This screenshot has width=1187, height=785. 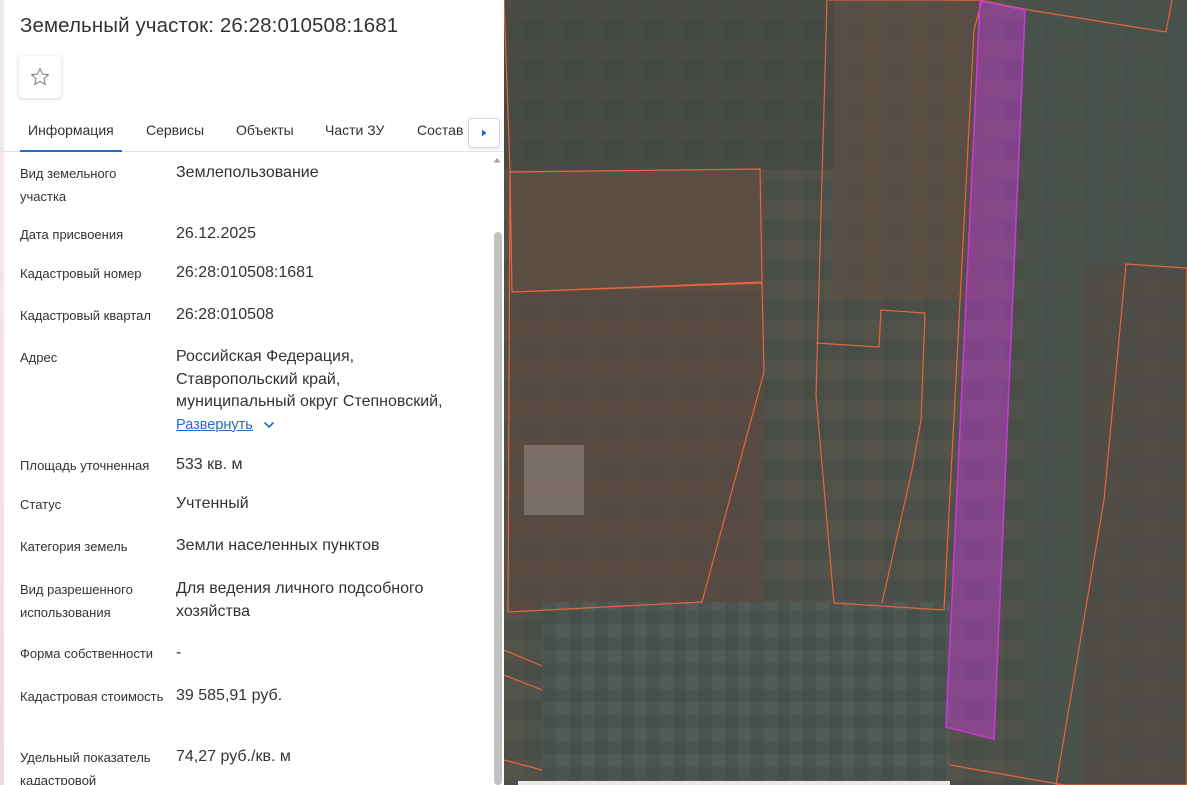 What do you see at coordinates (216, 233) in the screenshot?
I see `value-assign-date: 26.12.2025` at bounding box center [216, 233].